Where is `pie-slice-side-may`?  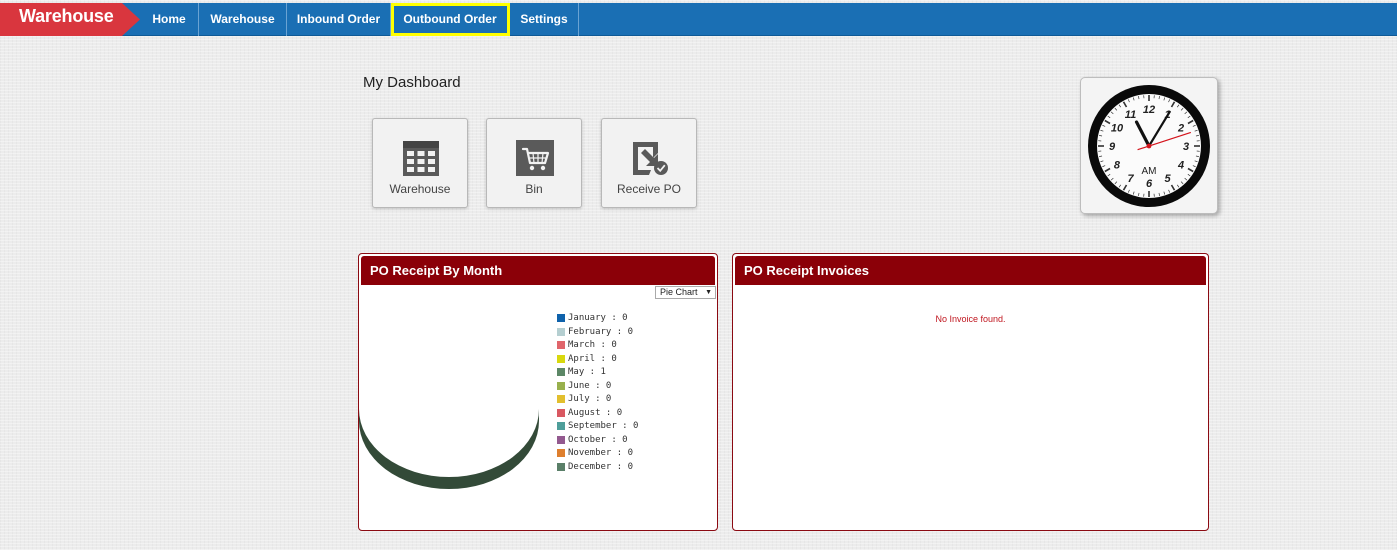 pie-slice-side-may is located at coordinates (449, 449).